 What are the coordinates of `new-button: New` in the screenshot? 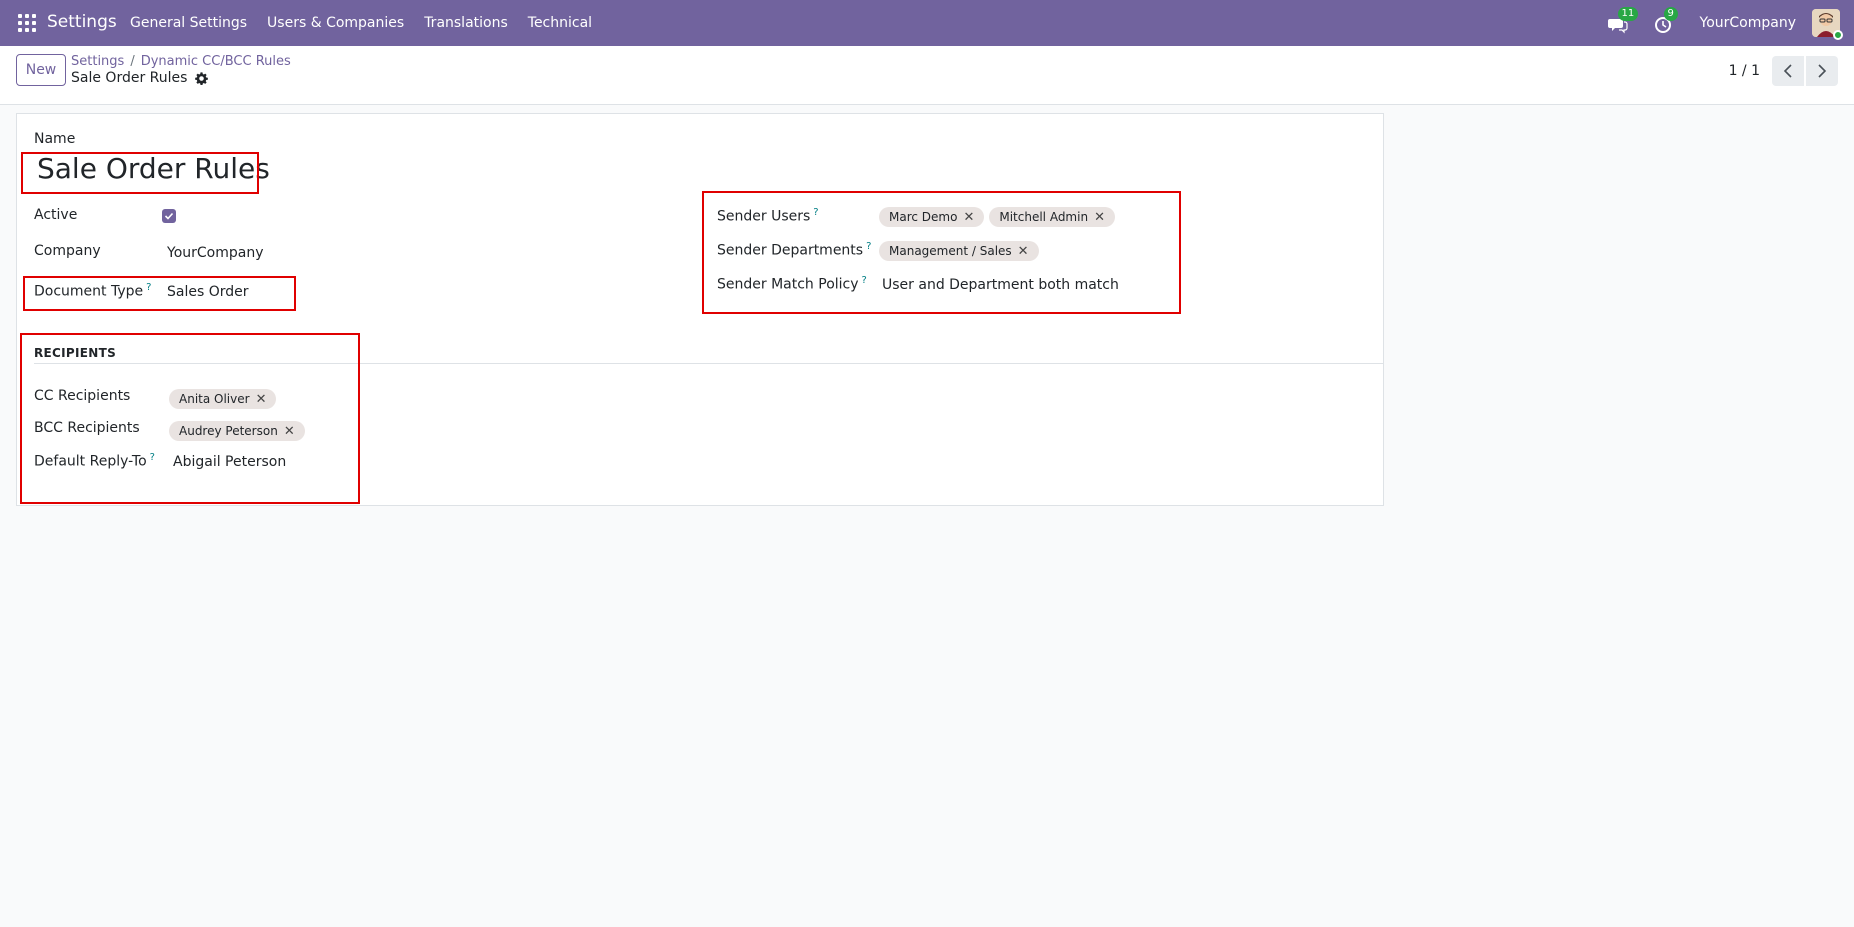 It's located at (41, 70).